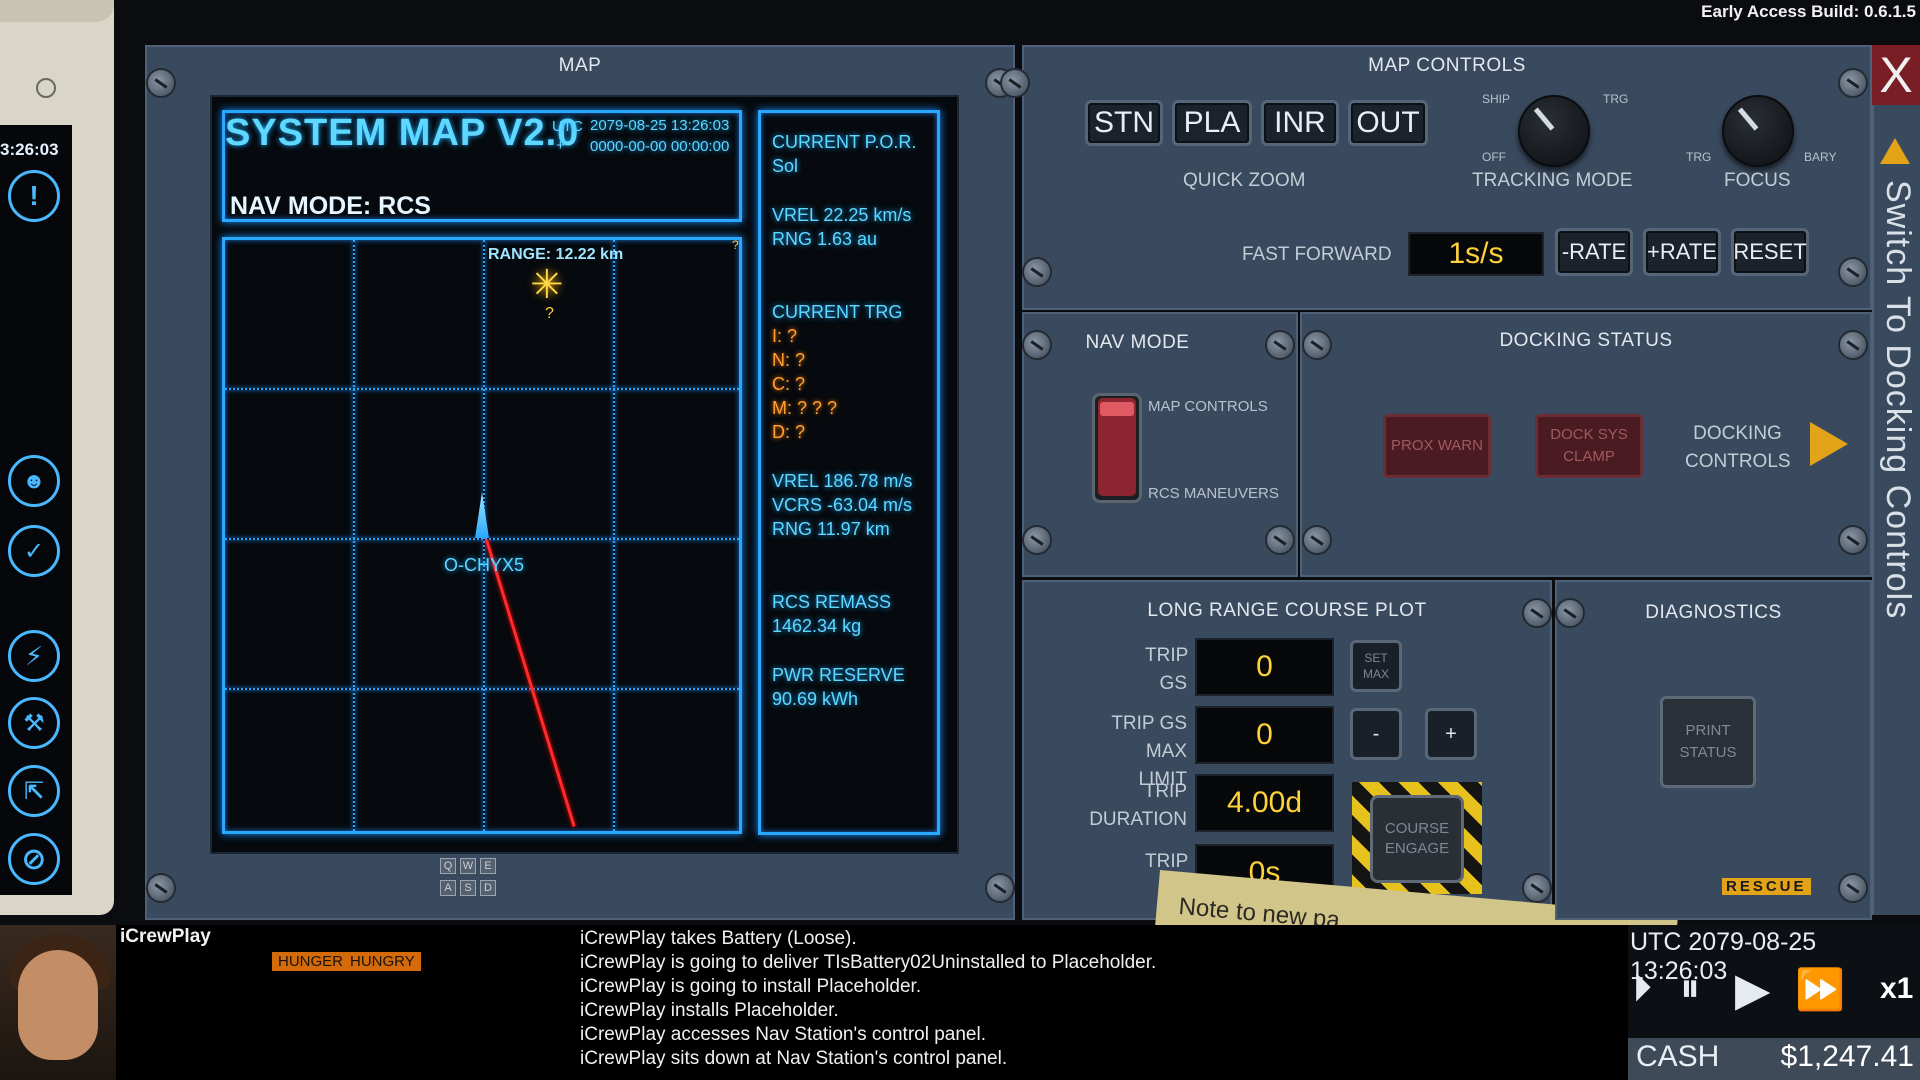 The image size is (1920, 1080). Describe the element at coordinates (805, 408) in the screenshot. I see `trg-m: M: ? ? ?` at that location.